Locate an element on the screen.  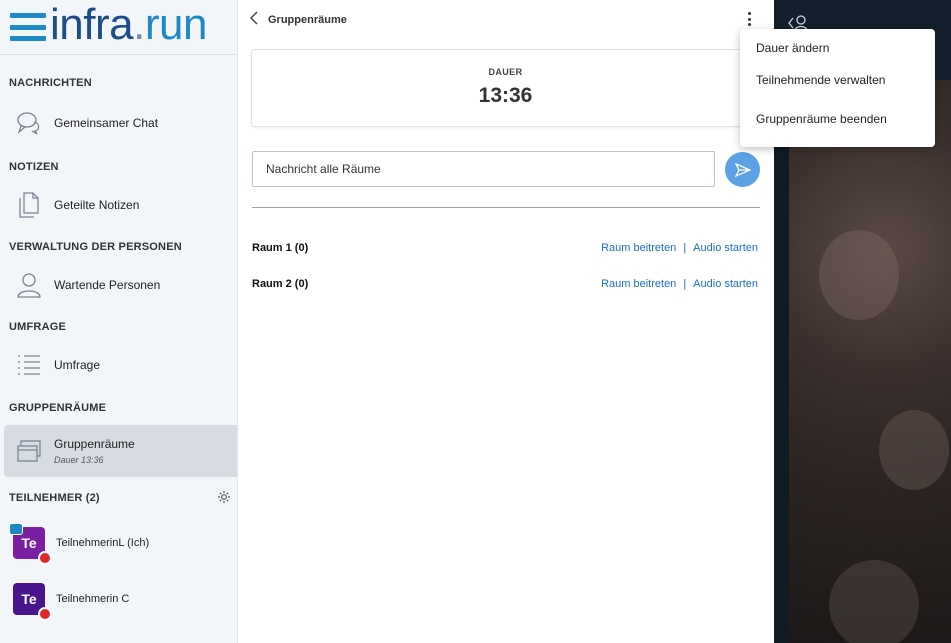
chat-icon is located at coordinates (29, 123).